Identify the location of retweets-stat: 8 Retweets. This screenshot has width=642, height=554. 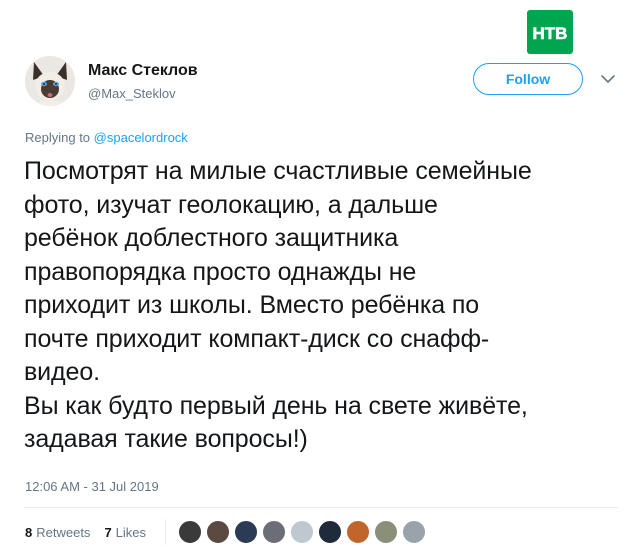
(57, 532).